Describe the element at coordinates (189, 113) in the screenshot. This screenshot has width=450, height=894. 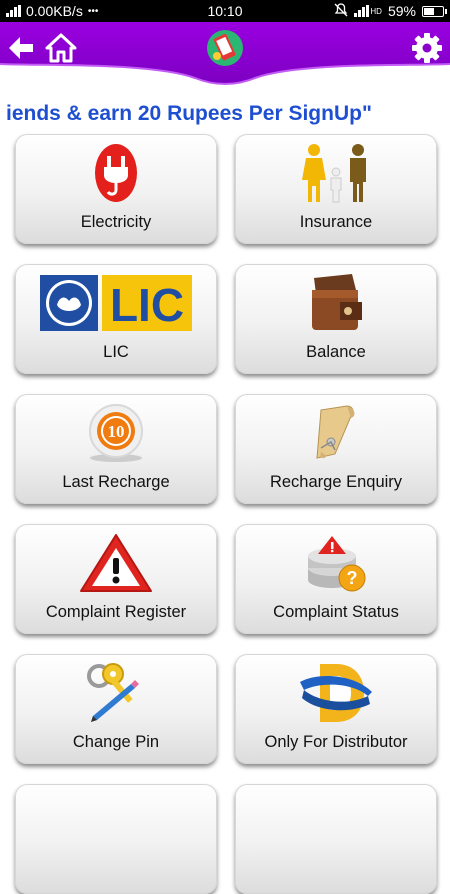
I see `scrolling-announcement: iends & earn 20 Rupees Per SignUp"` at that location.